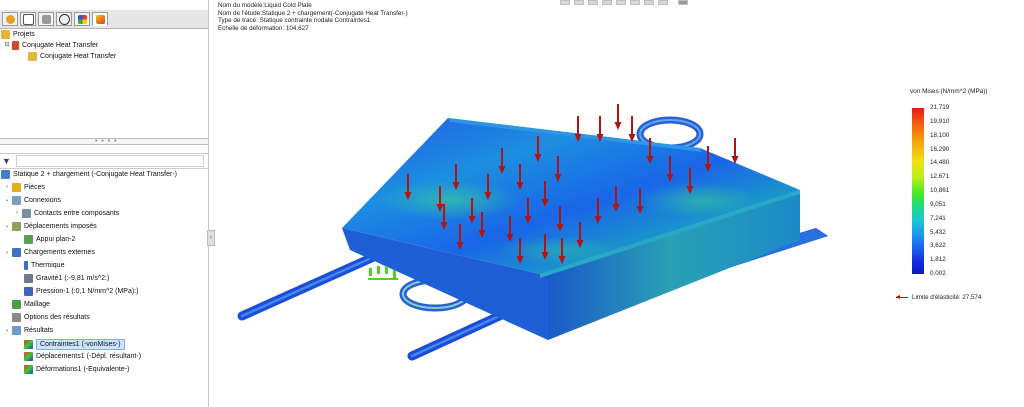  Describe the element at coordinates (6, 161) in the screenshot. I see `filter-icon: ▼` at that location.